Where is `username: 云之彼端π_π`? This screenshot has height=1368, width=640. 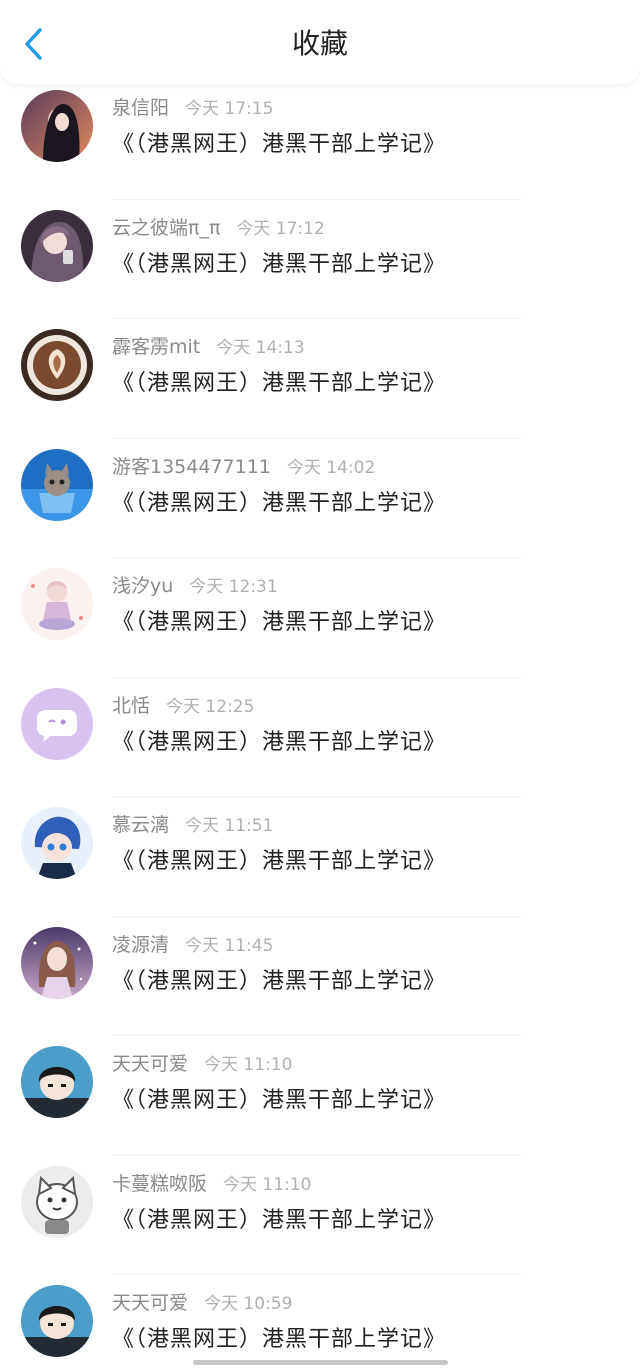
username: 云之彼端π_π is located at coordinates (166, 228).